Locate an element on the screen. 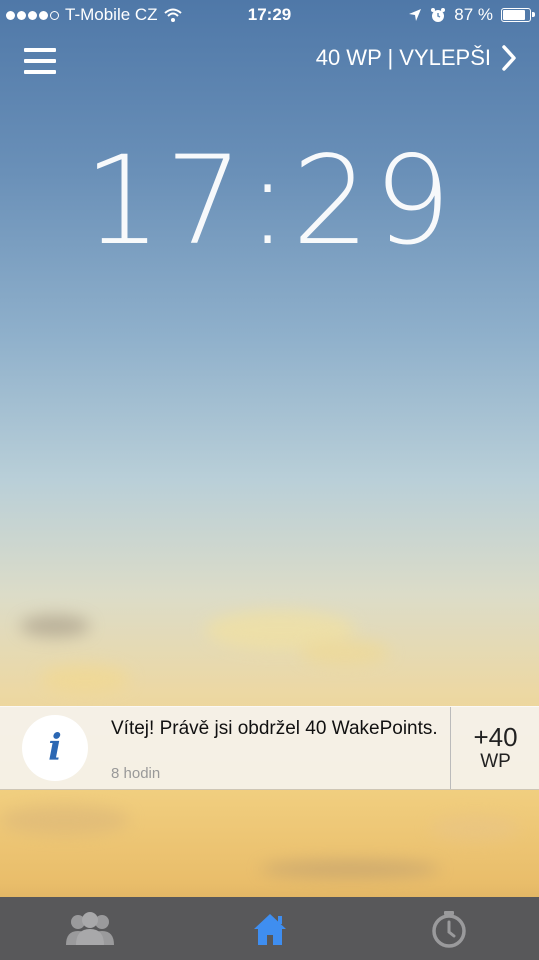 The height and width of the screenshot is (960, 539). reward-unit: WP is located at coordinates (495, 761).